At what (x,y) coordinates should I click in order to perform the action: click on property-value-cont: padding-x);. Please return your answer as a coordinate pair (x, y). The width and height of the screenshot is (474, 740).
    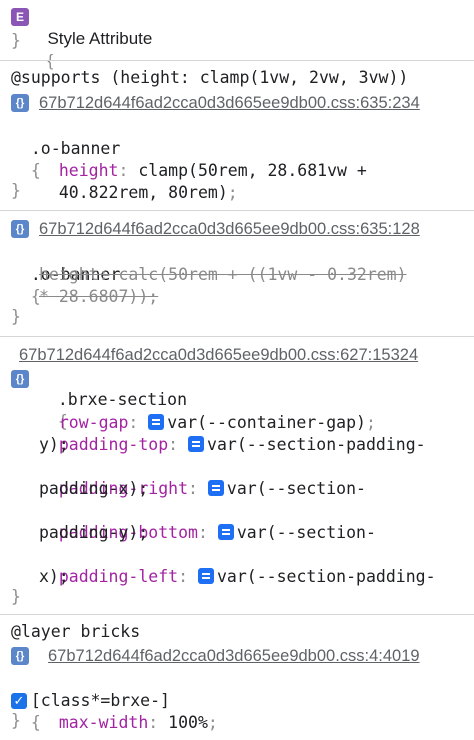
    Looking at the image, I should click on (94, 488).